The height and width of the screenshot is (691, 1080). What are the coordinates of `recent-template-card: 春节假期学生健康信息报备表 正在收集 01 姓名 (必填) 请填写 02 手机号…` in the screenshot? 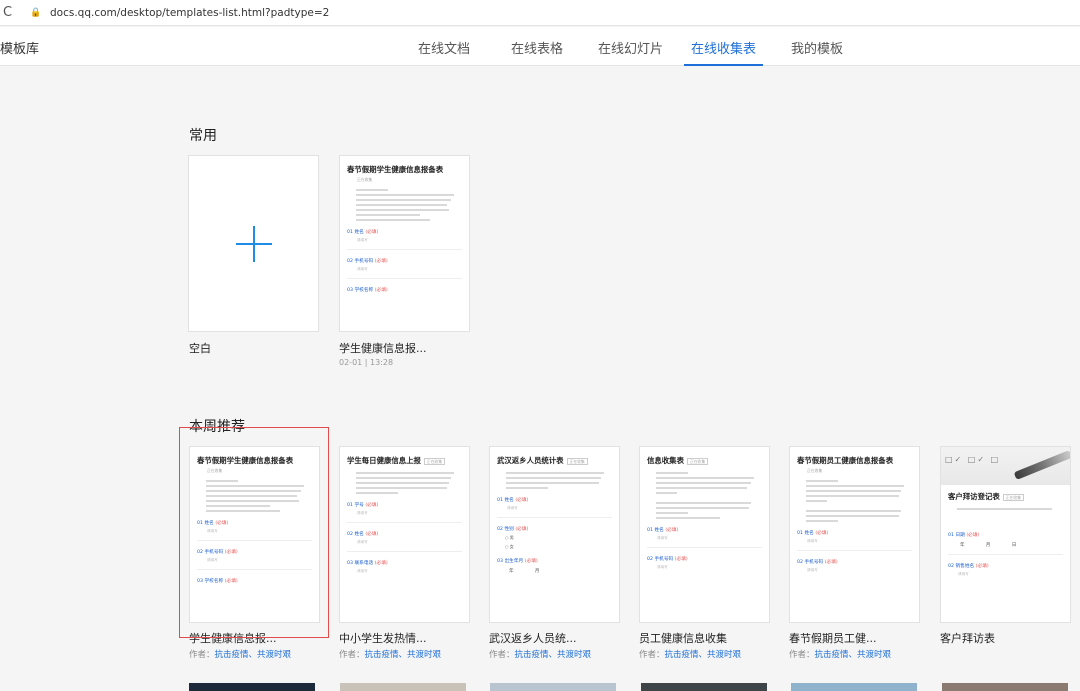 It's located at (404, 243).